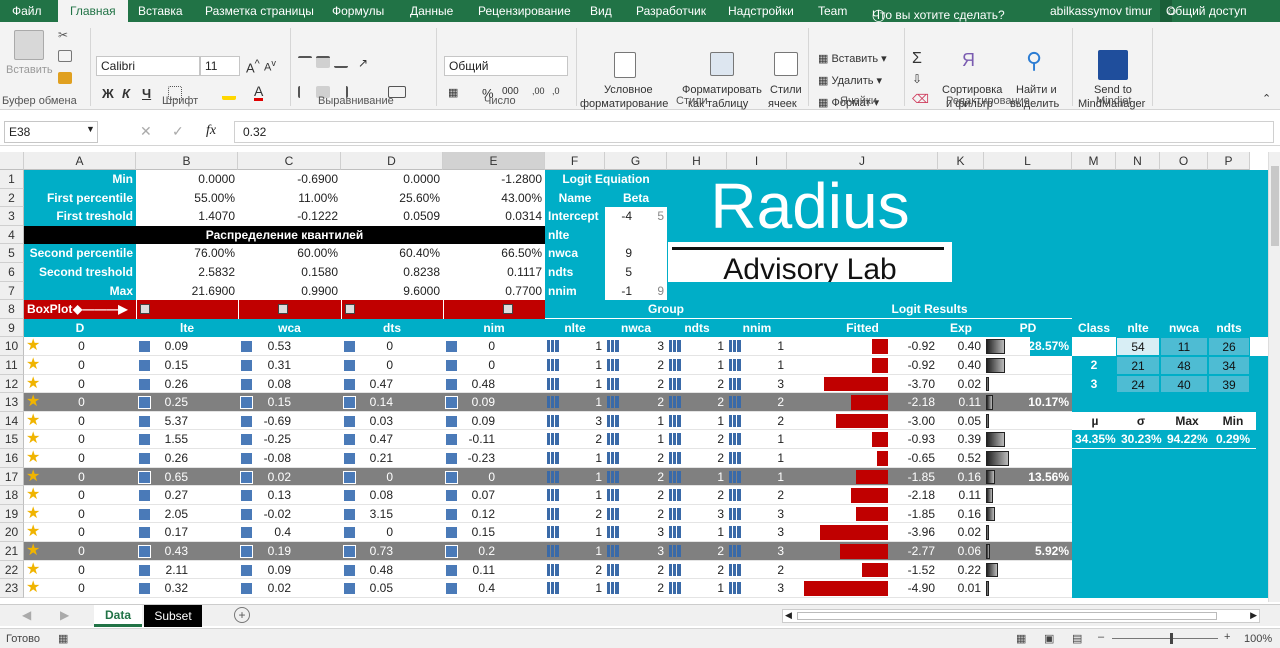 The width and height of the screenshot is (1280, 648). Describe the element at coordinates (187, 272) in the screenshot. I see `stat-value: 2.5832` at that location.